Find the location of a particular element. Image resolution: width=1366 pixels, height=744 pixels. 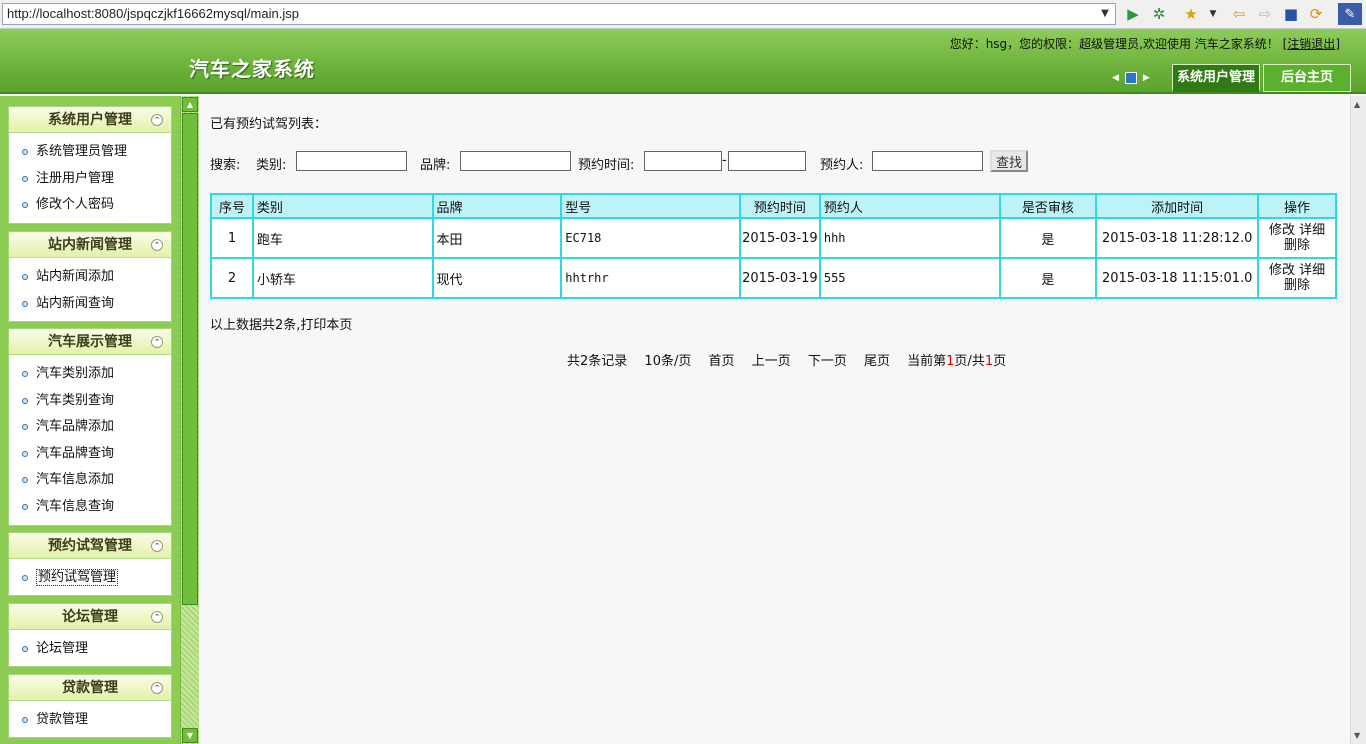

tab-admin-home: 后台主页 is located at coordinates (1307, 78).